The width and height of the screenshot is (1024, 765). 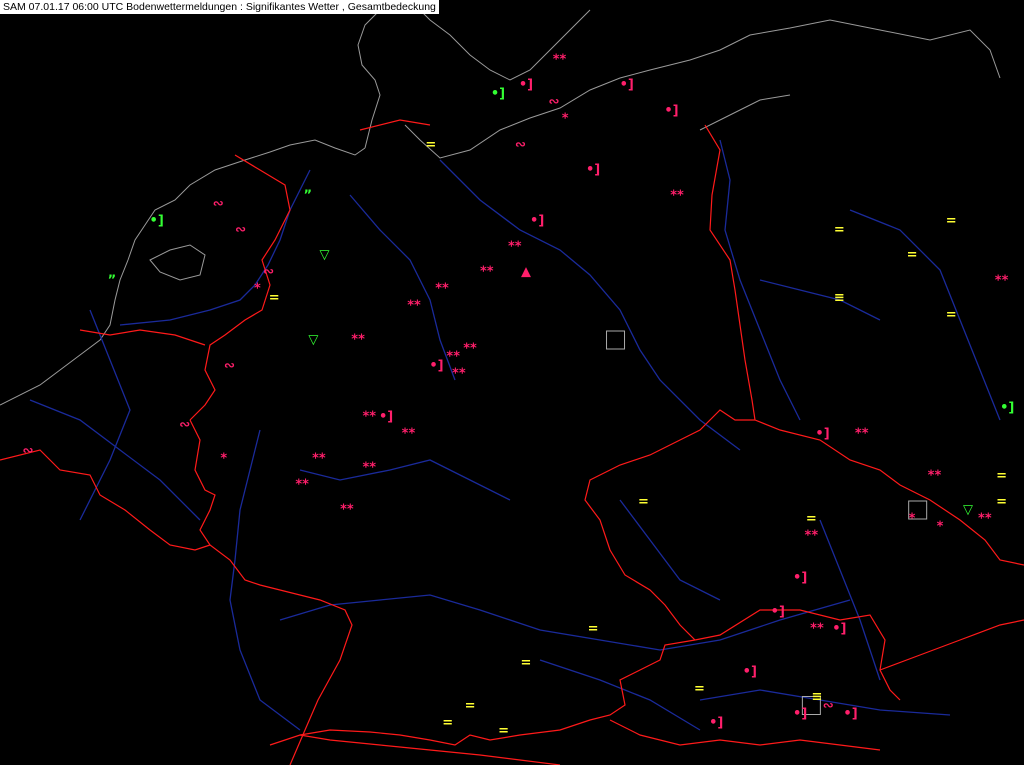 I want to click on border-be-de, so click(x=271, y=592).